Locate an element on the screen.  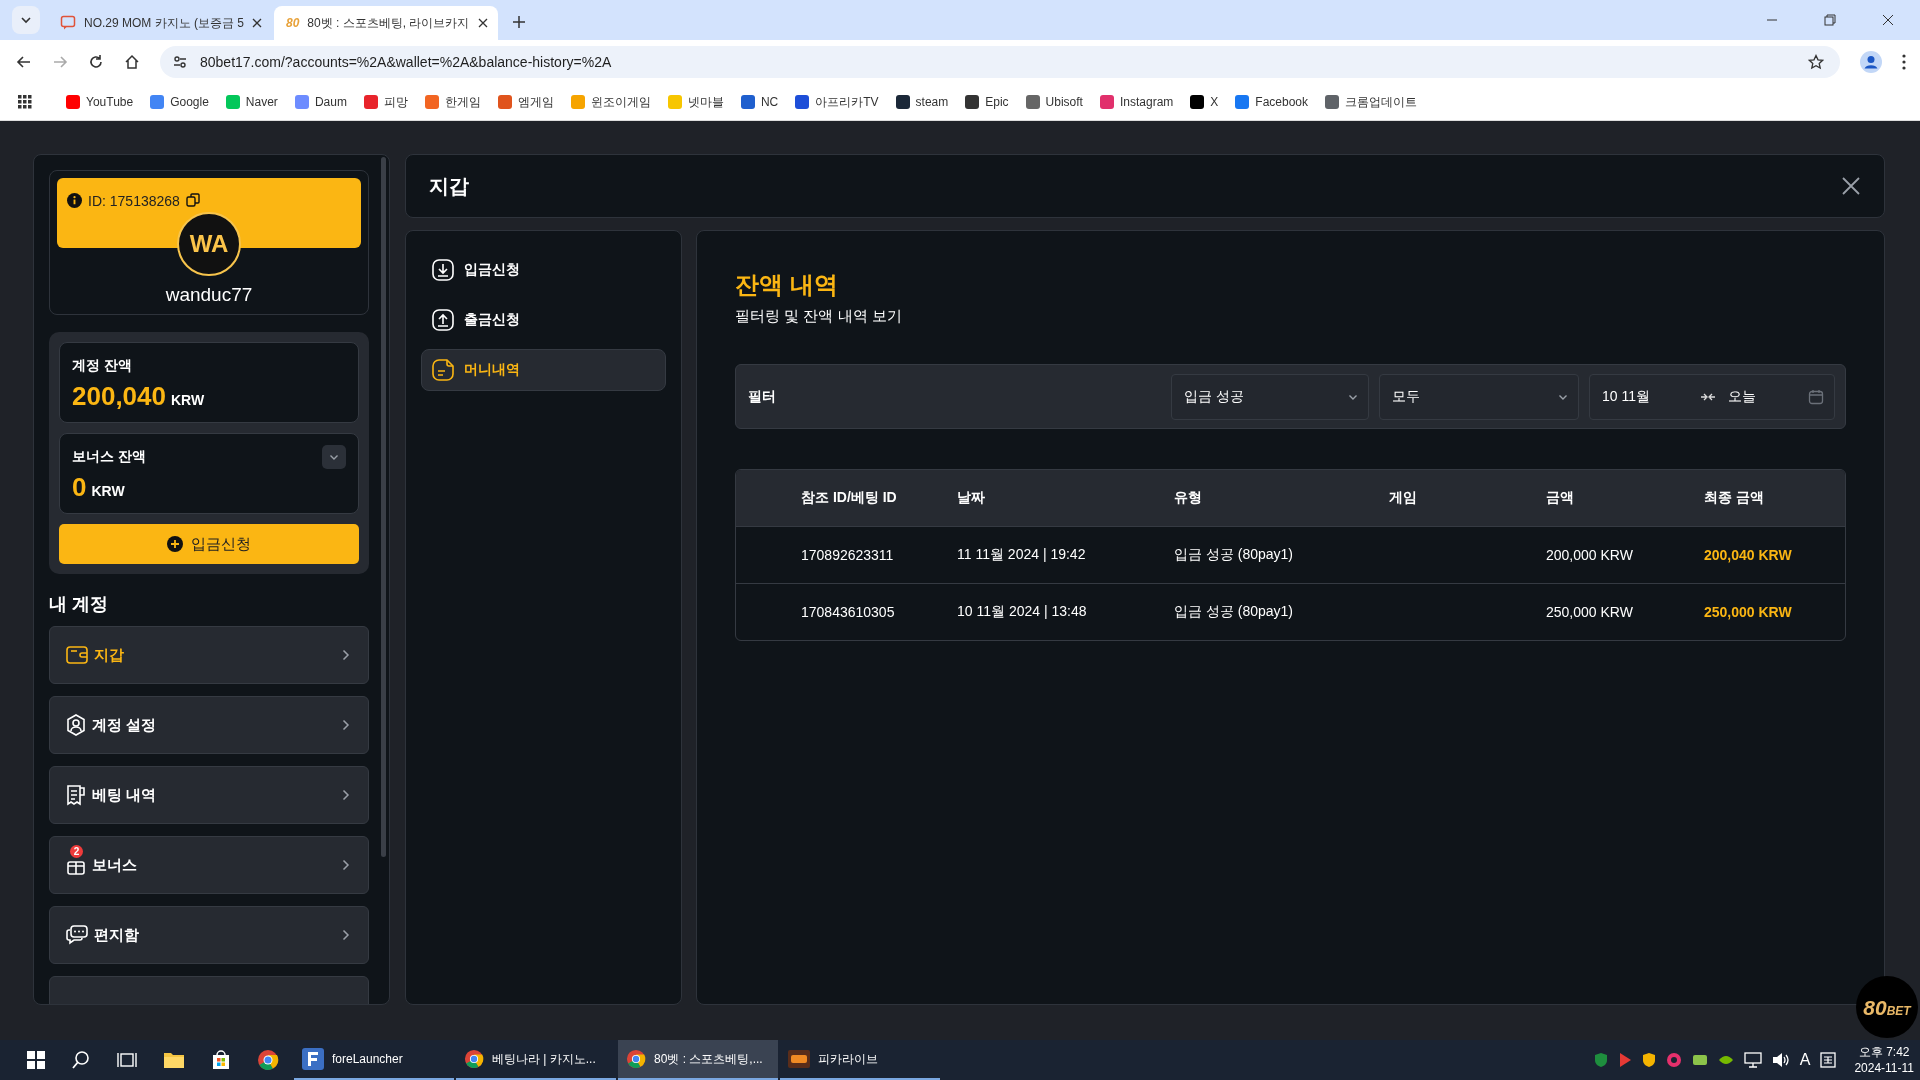
bookmark: 엠게임 is located at coordinates (525, 102).